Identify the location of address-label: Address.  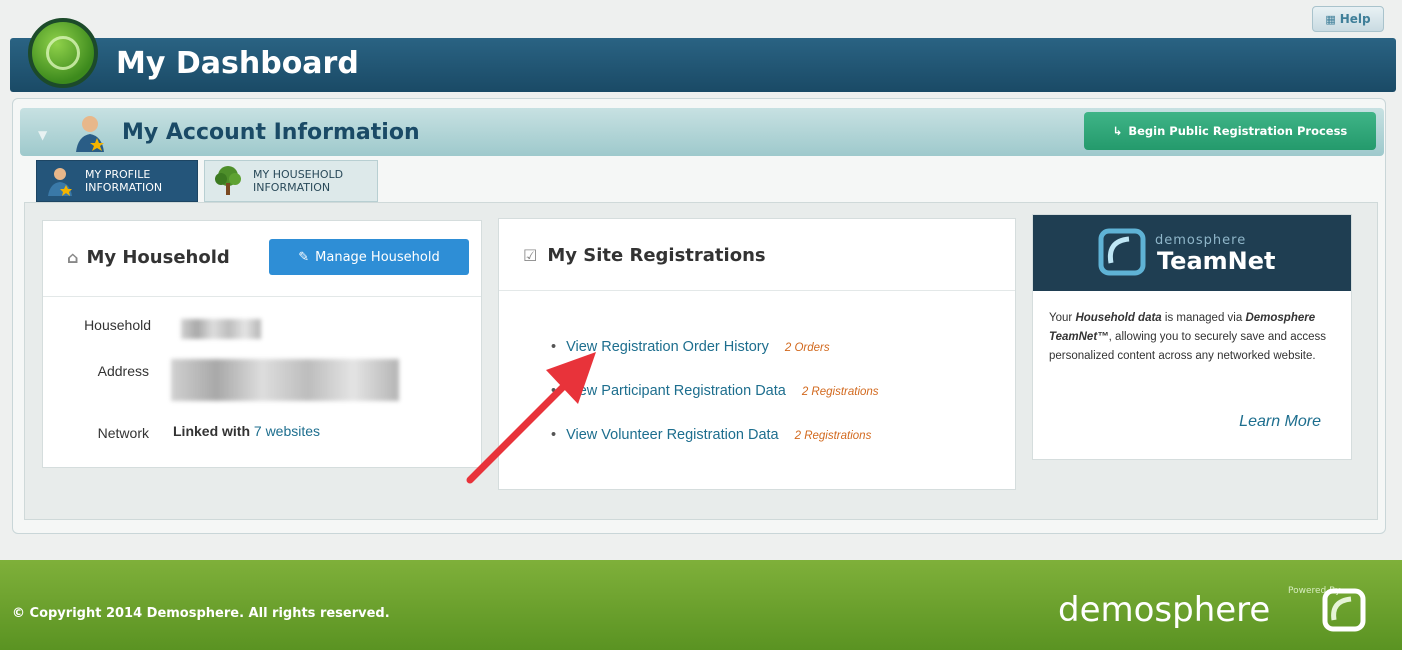
(123, 371).